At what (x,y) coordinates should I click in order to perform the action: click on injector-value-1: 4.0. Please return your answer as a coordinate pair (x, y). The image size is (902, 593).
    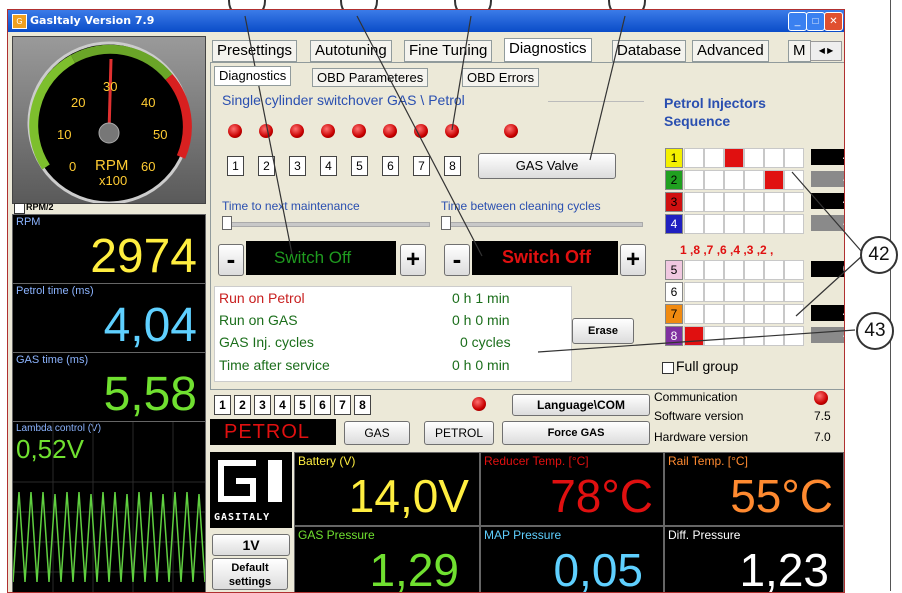
    Looking at the image, I should click on (827, 157).